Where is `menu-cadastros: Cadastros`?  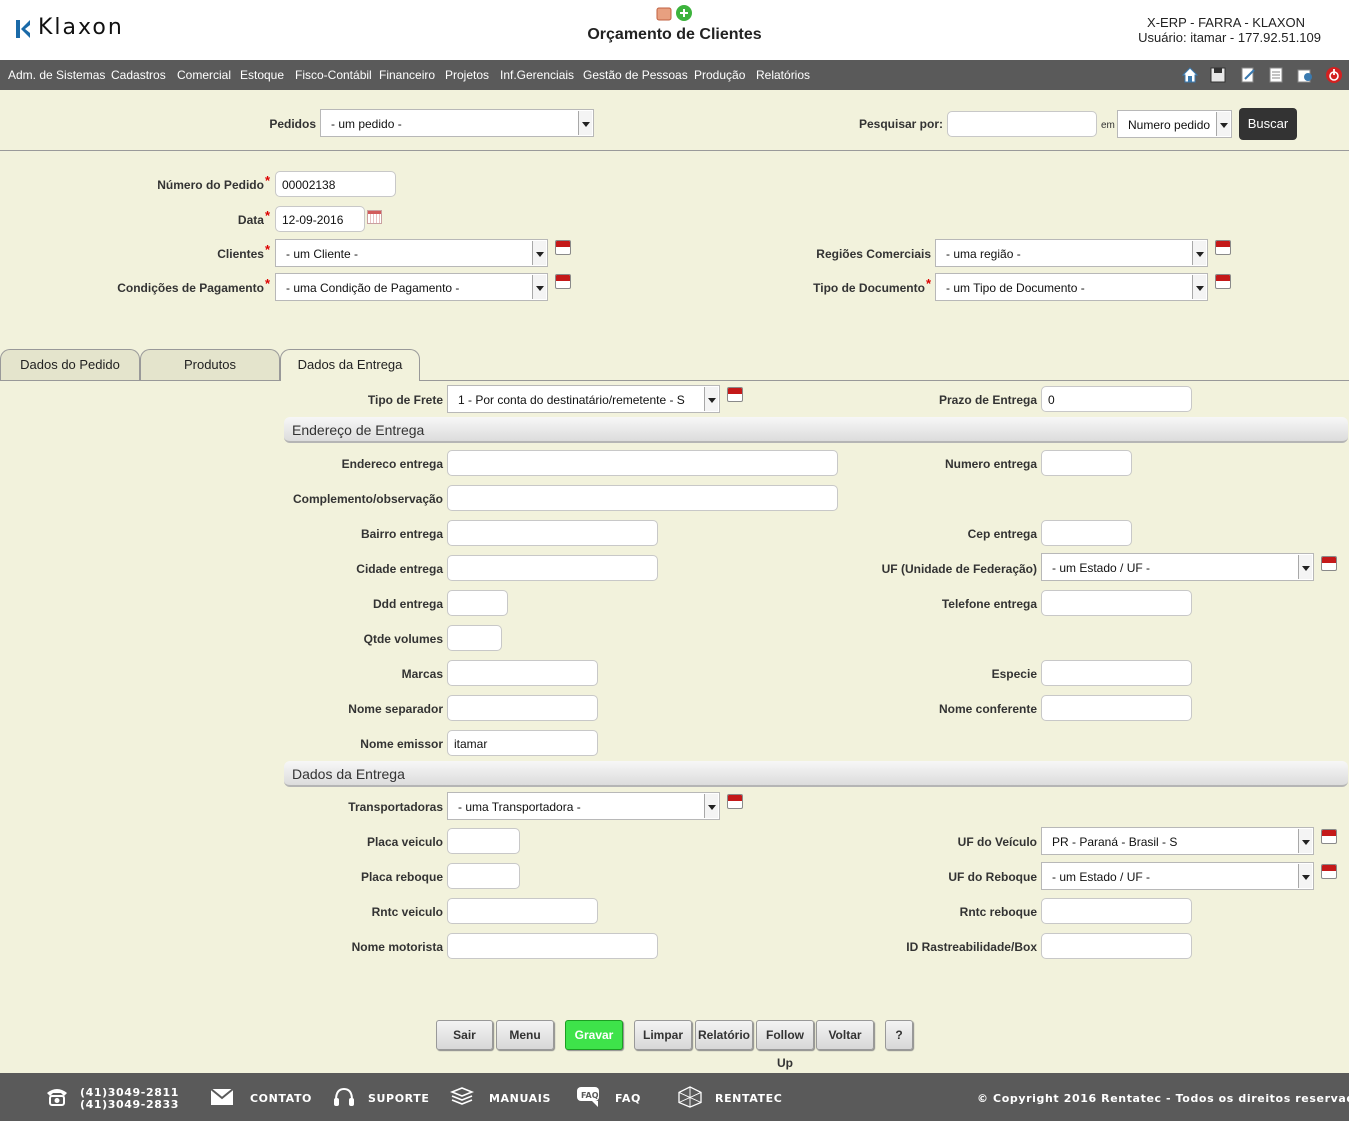 menu-cadastros: Cadastros is located at coordinates (138, 75).